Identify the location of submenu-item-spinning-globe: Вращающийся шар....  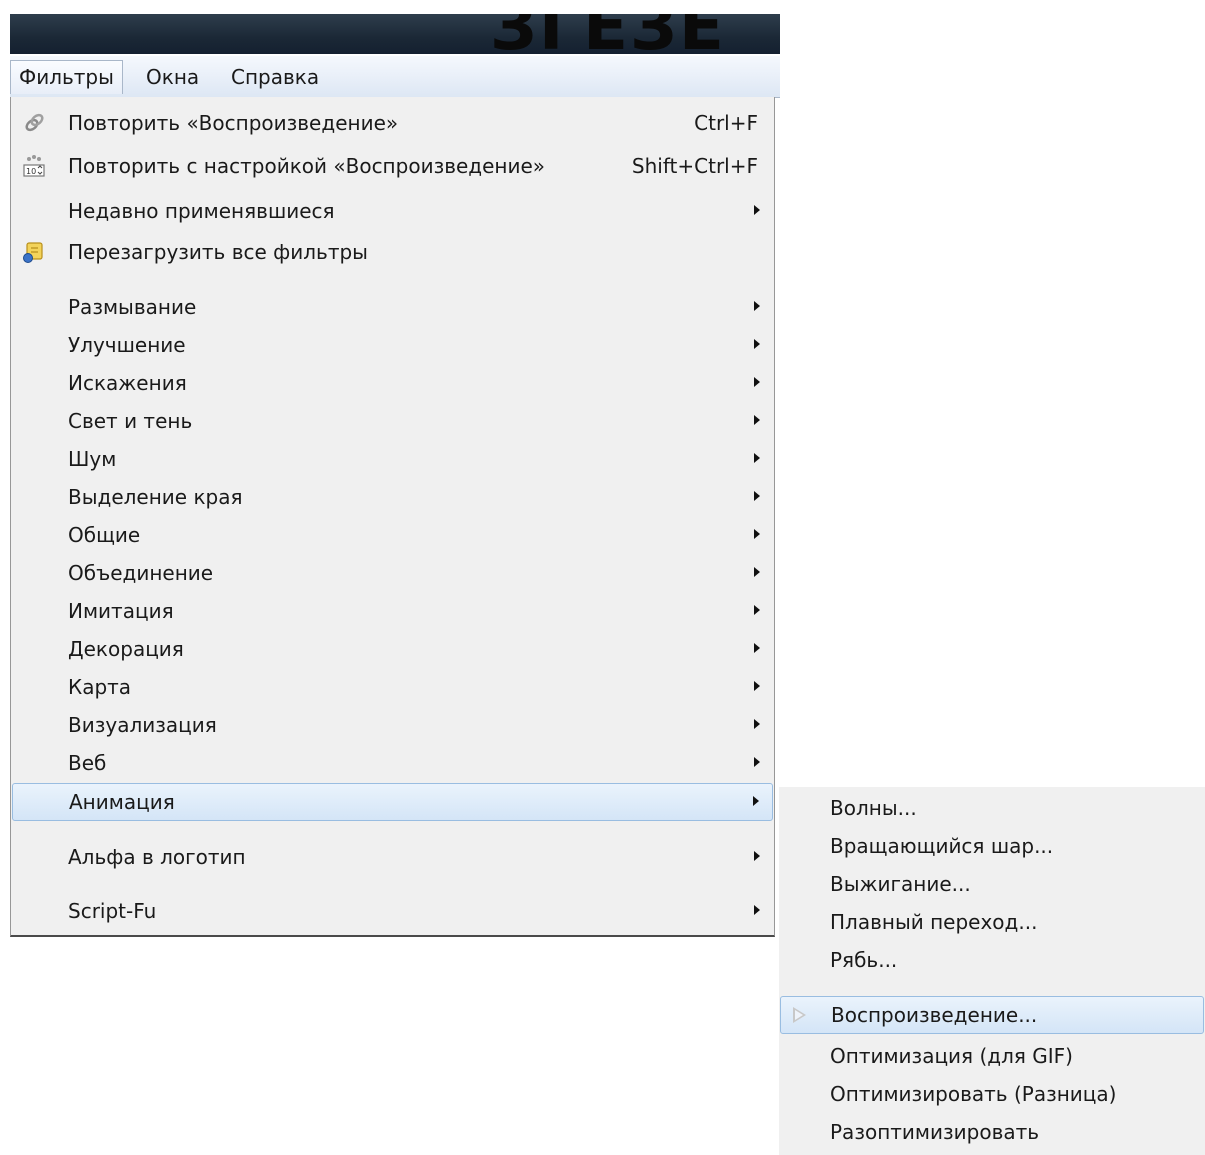
(992, 846).